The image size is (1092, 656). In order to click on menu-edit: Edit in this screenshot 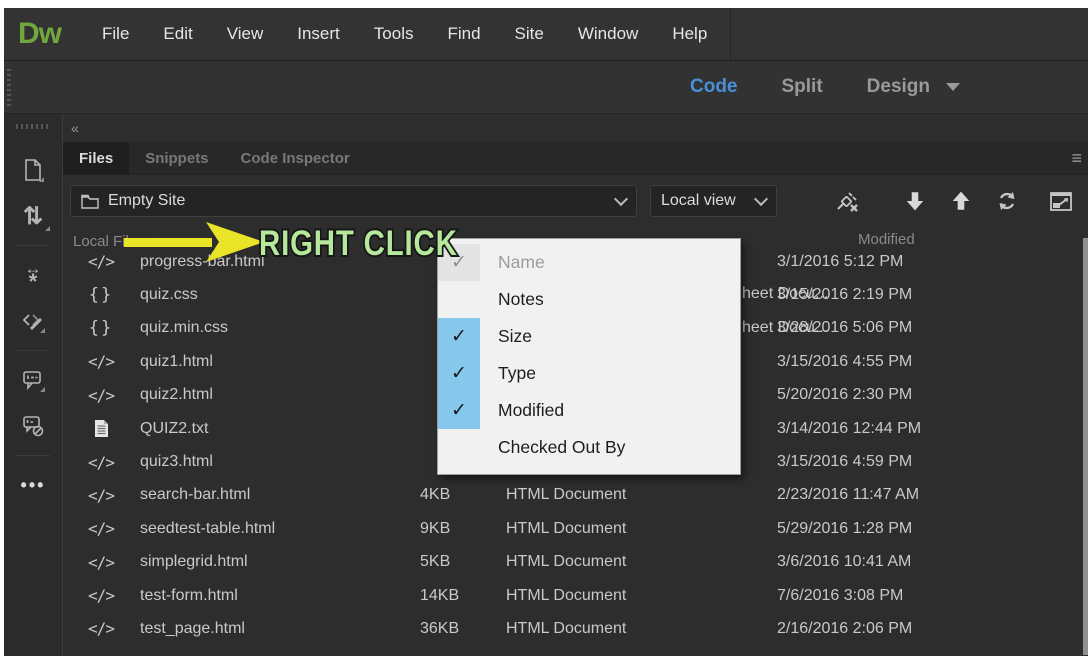, I will do `click(177, 34)`.